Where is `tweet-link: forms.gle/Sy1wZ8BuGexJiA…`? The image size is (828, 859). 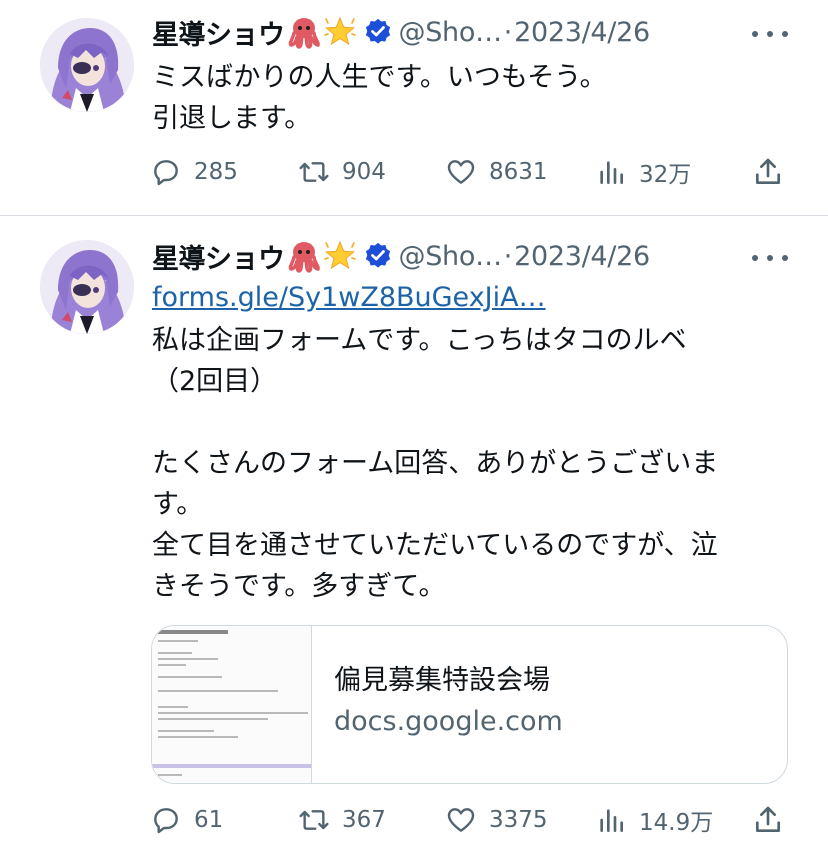
tweet-link: forms.gle/Sy1wZ8BuGexJiA… is located at coordinates (349, 298).